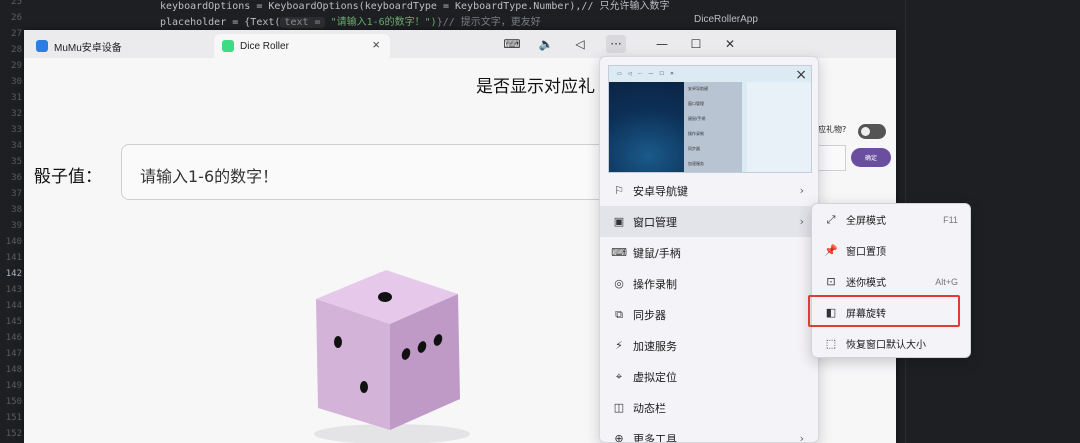 This screenshot has height=443, width=1080. What do you see at coordinates (619, 345) in the screenshot?
I see `lightning-icon: ⚡` at bounding box center [619, 345].